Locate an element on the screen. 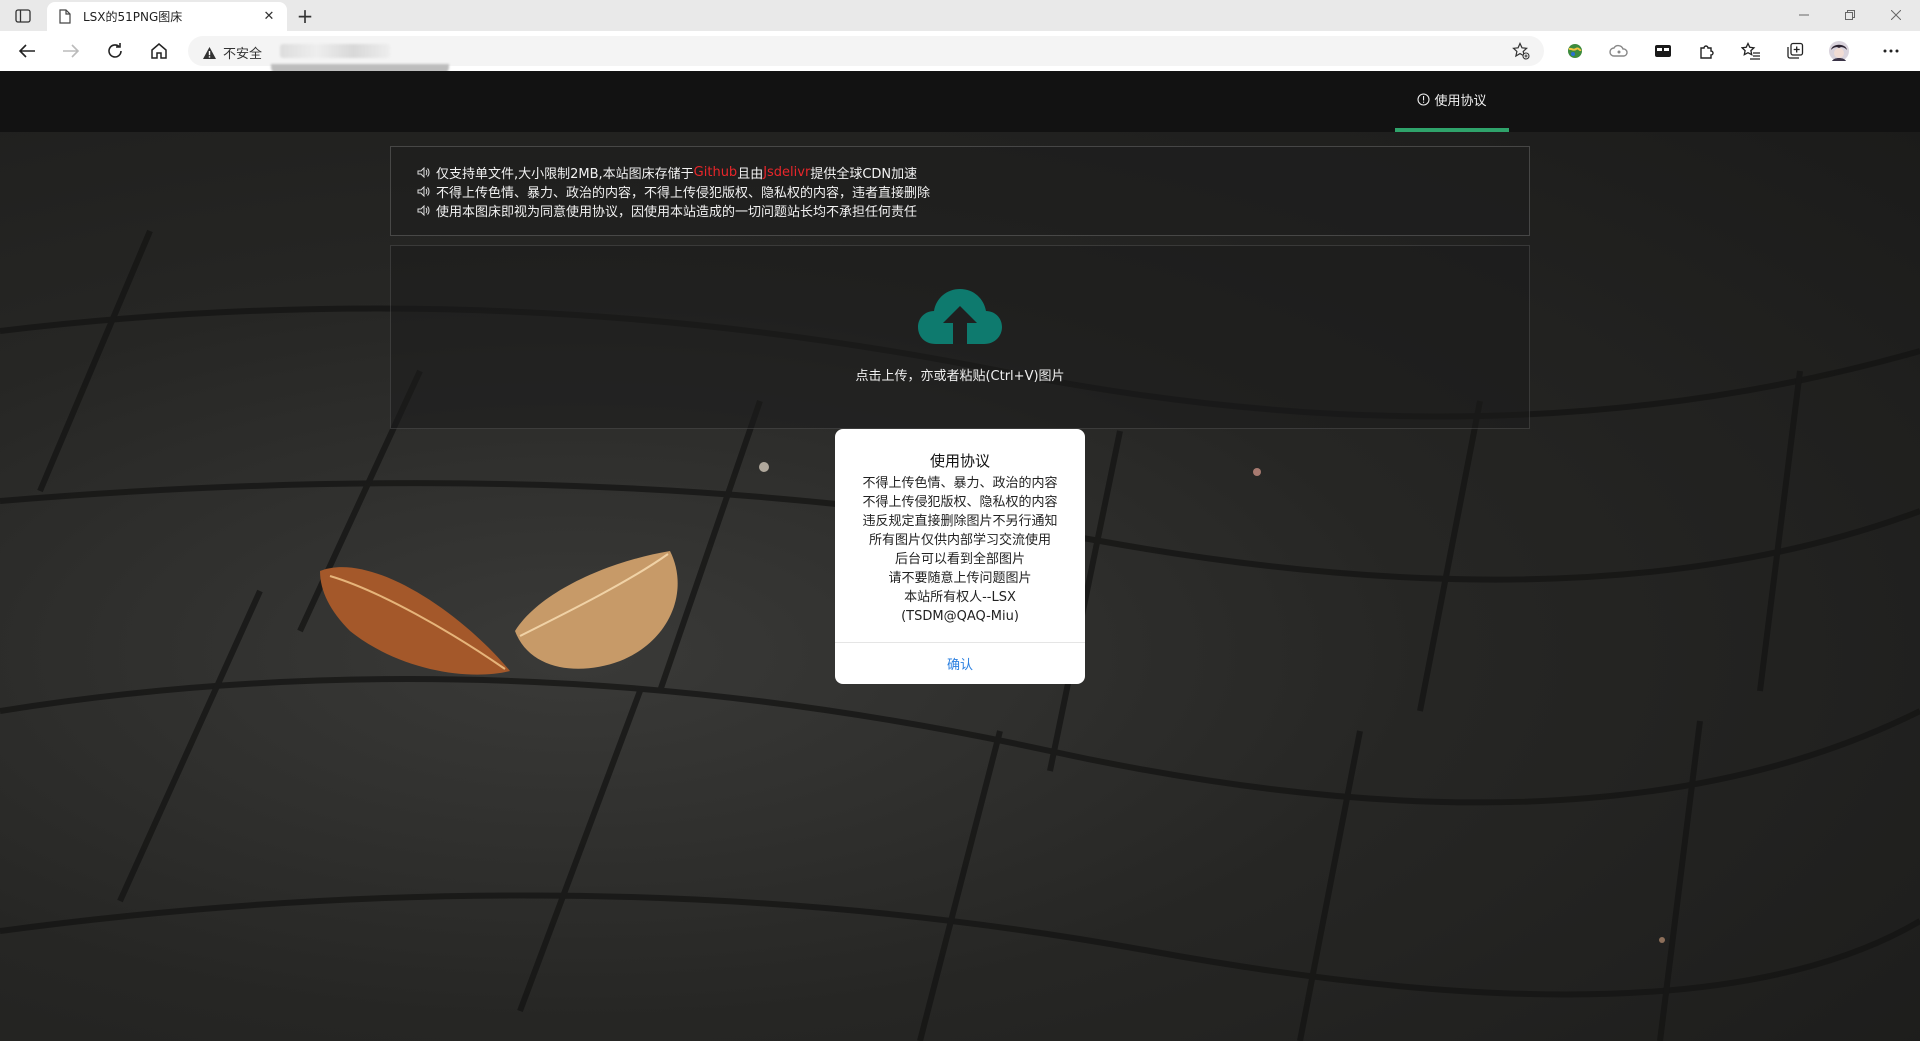 This screenshot has height=1041, width=1920. top-navbar: 使用协议 is located at coordinates (960, 101).